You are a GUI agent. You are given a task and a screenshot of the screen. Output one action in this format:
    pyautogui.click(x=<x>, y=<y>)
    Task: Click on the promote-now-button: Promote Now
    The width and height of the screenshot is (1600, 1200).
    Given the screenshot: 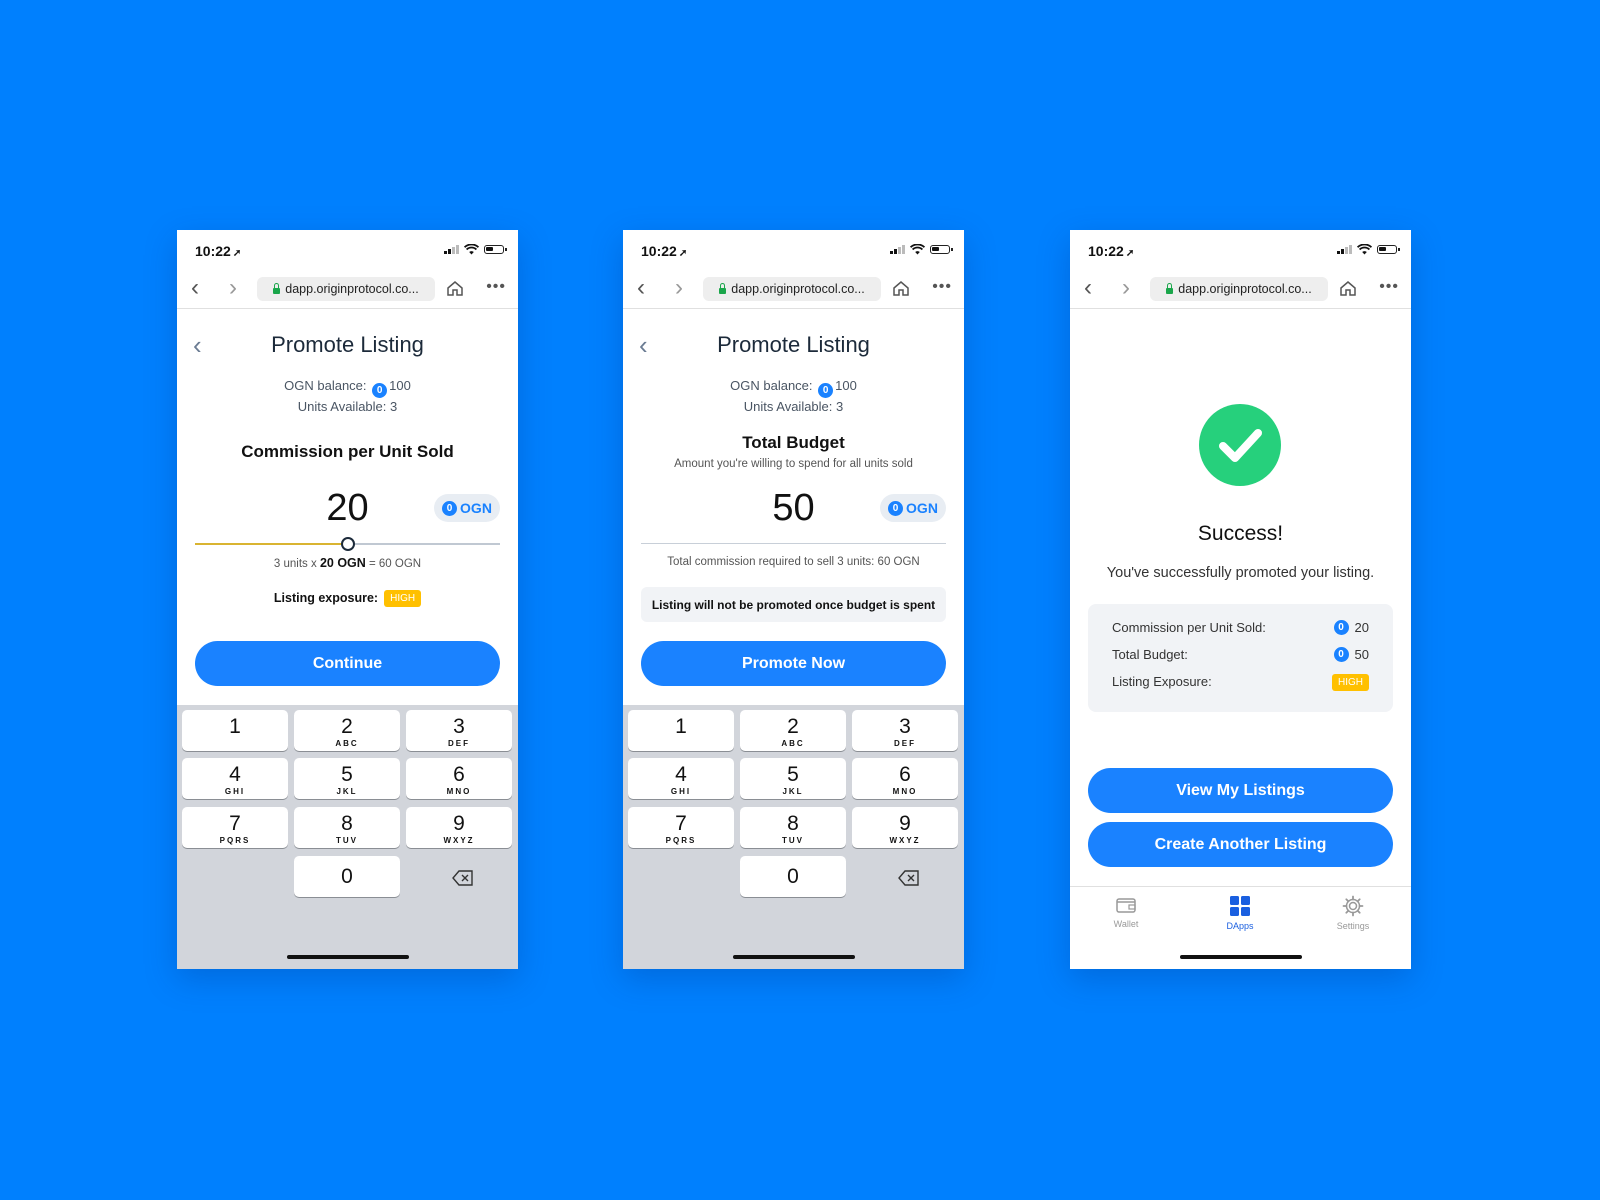 What is the action you would take?
    pyautogui.click(x=793, y=663)
    